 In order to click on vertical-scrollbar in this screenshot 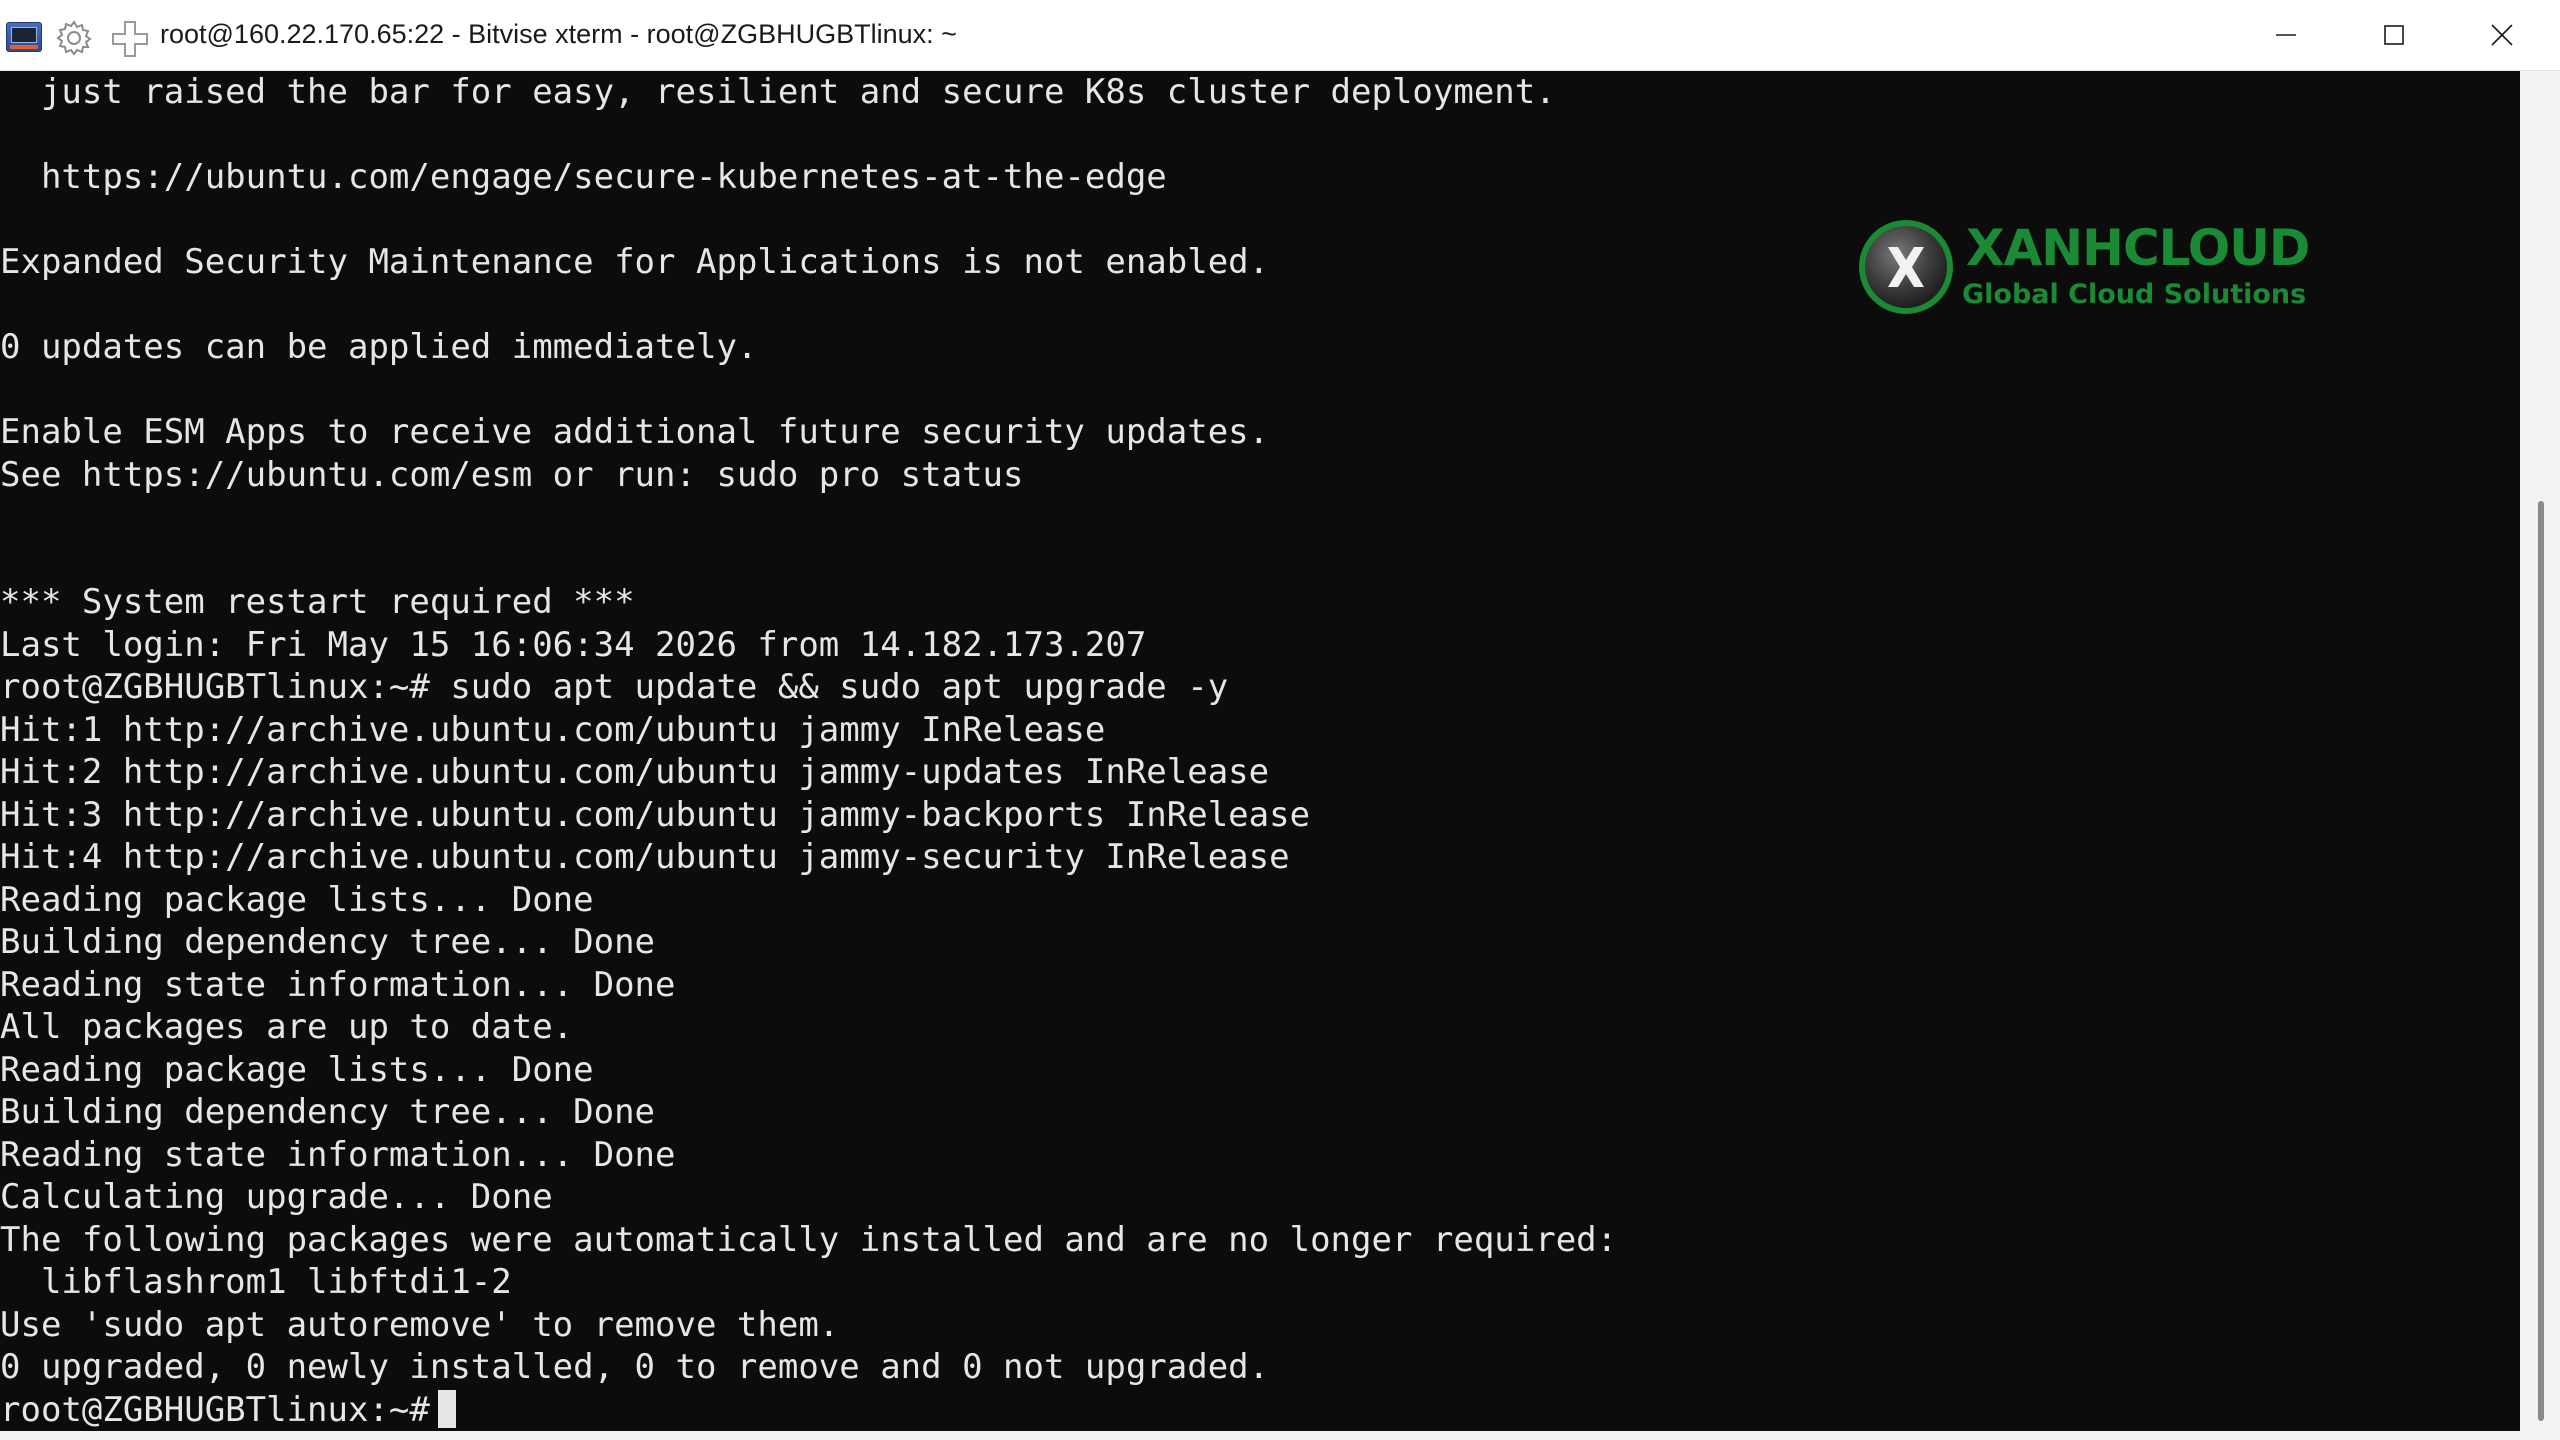, I will do `click(2540, 751)`.